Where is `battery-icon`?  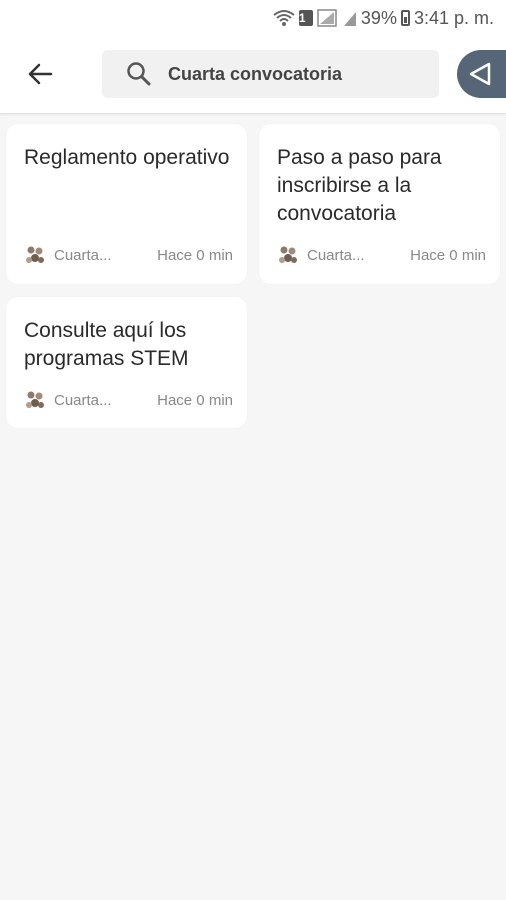 battery-icon is located at coordinates (405, 18).